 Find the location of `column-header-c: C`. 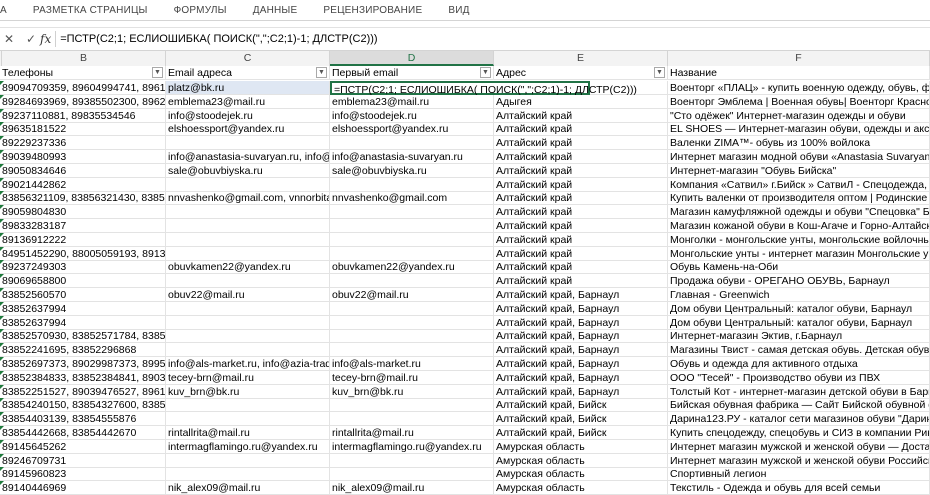

column-header-c: C is located at coordinates (248, 58).